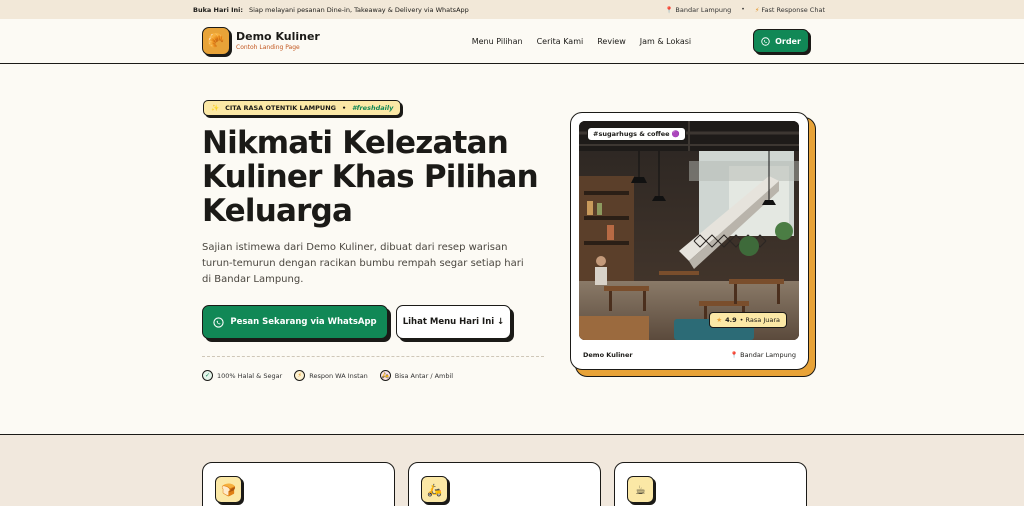 This screenshot has width=1024, height=506. I want to click on cafe-photo: #sugarhugs & coffee 🟣 ★ 4.9 • Rasa Juara, so click(689, 230).